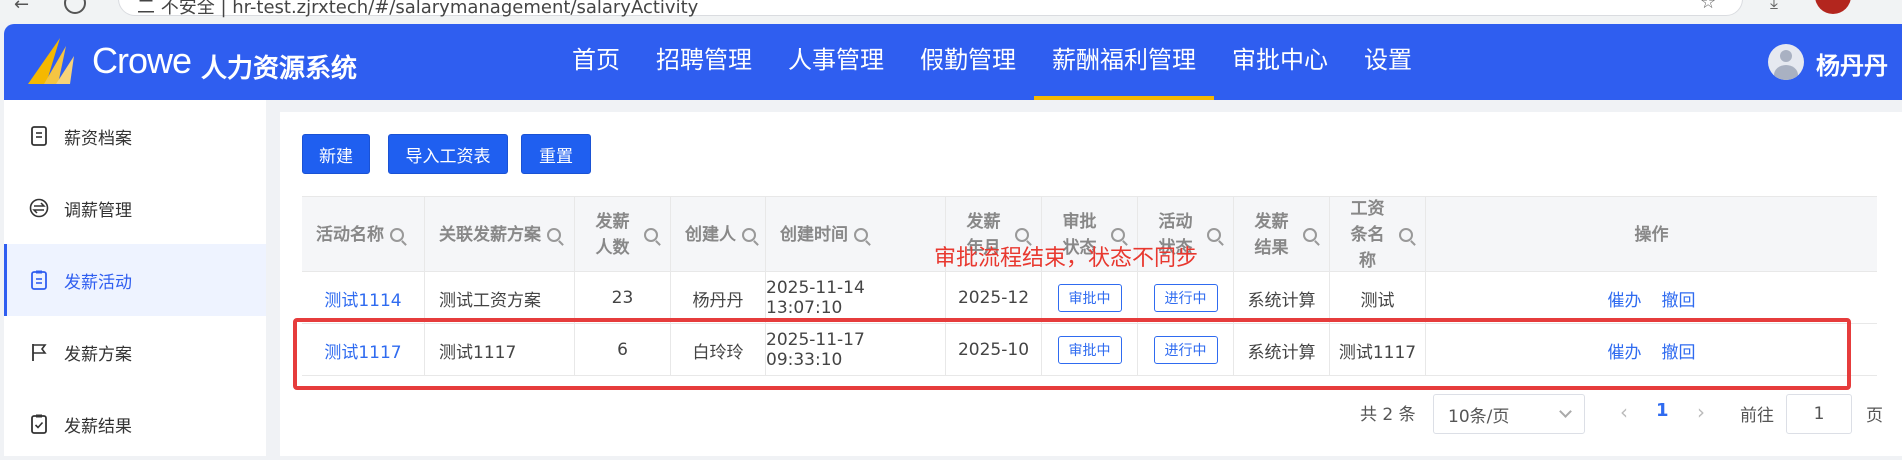 Image resolution: width=1902 pixels, height=460 pixels. Describe the element at coordinates (856, 298) in the screenshot. I see `created-time-cell: 2025-11-14 13:07:10` at that location.